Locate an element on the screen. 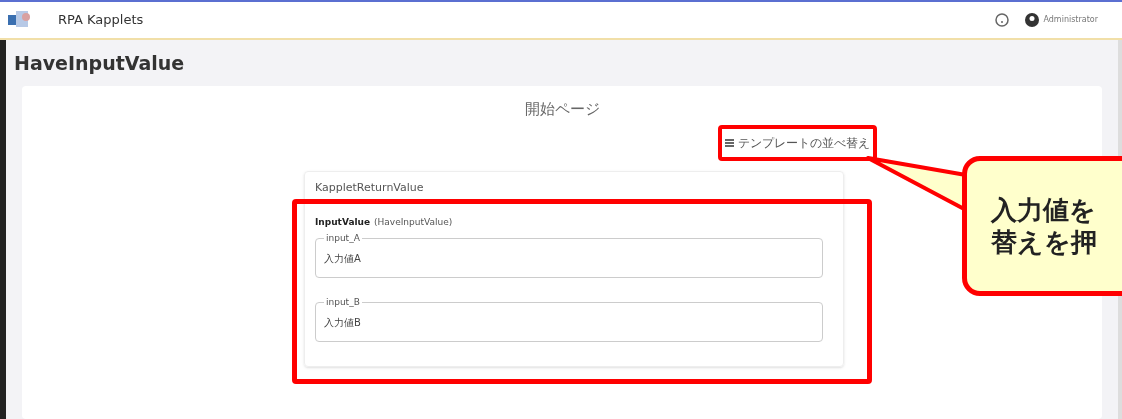 The width and height of the screenshot is (1122, 419). input-field: input_B 入力値B is located at coordinates (569, 319).